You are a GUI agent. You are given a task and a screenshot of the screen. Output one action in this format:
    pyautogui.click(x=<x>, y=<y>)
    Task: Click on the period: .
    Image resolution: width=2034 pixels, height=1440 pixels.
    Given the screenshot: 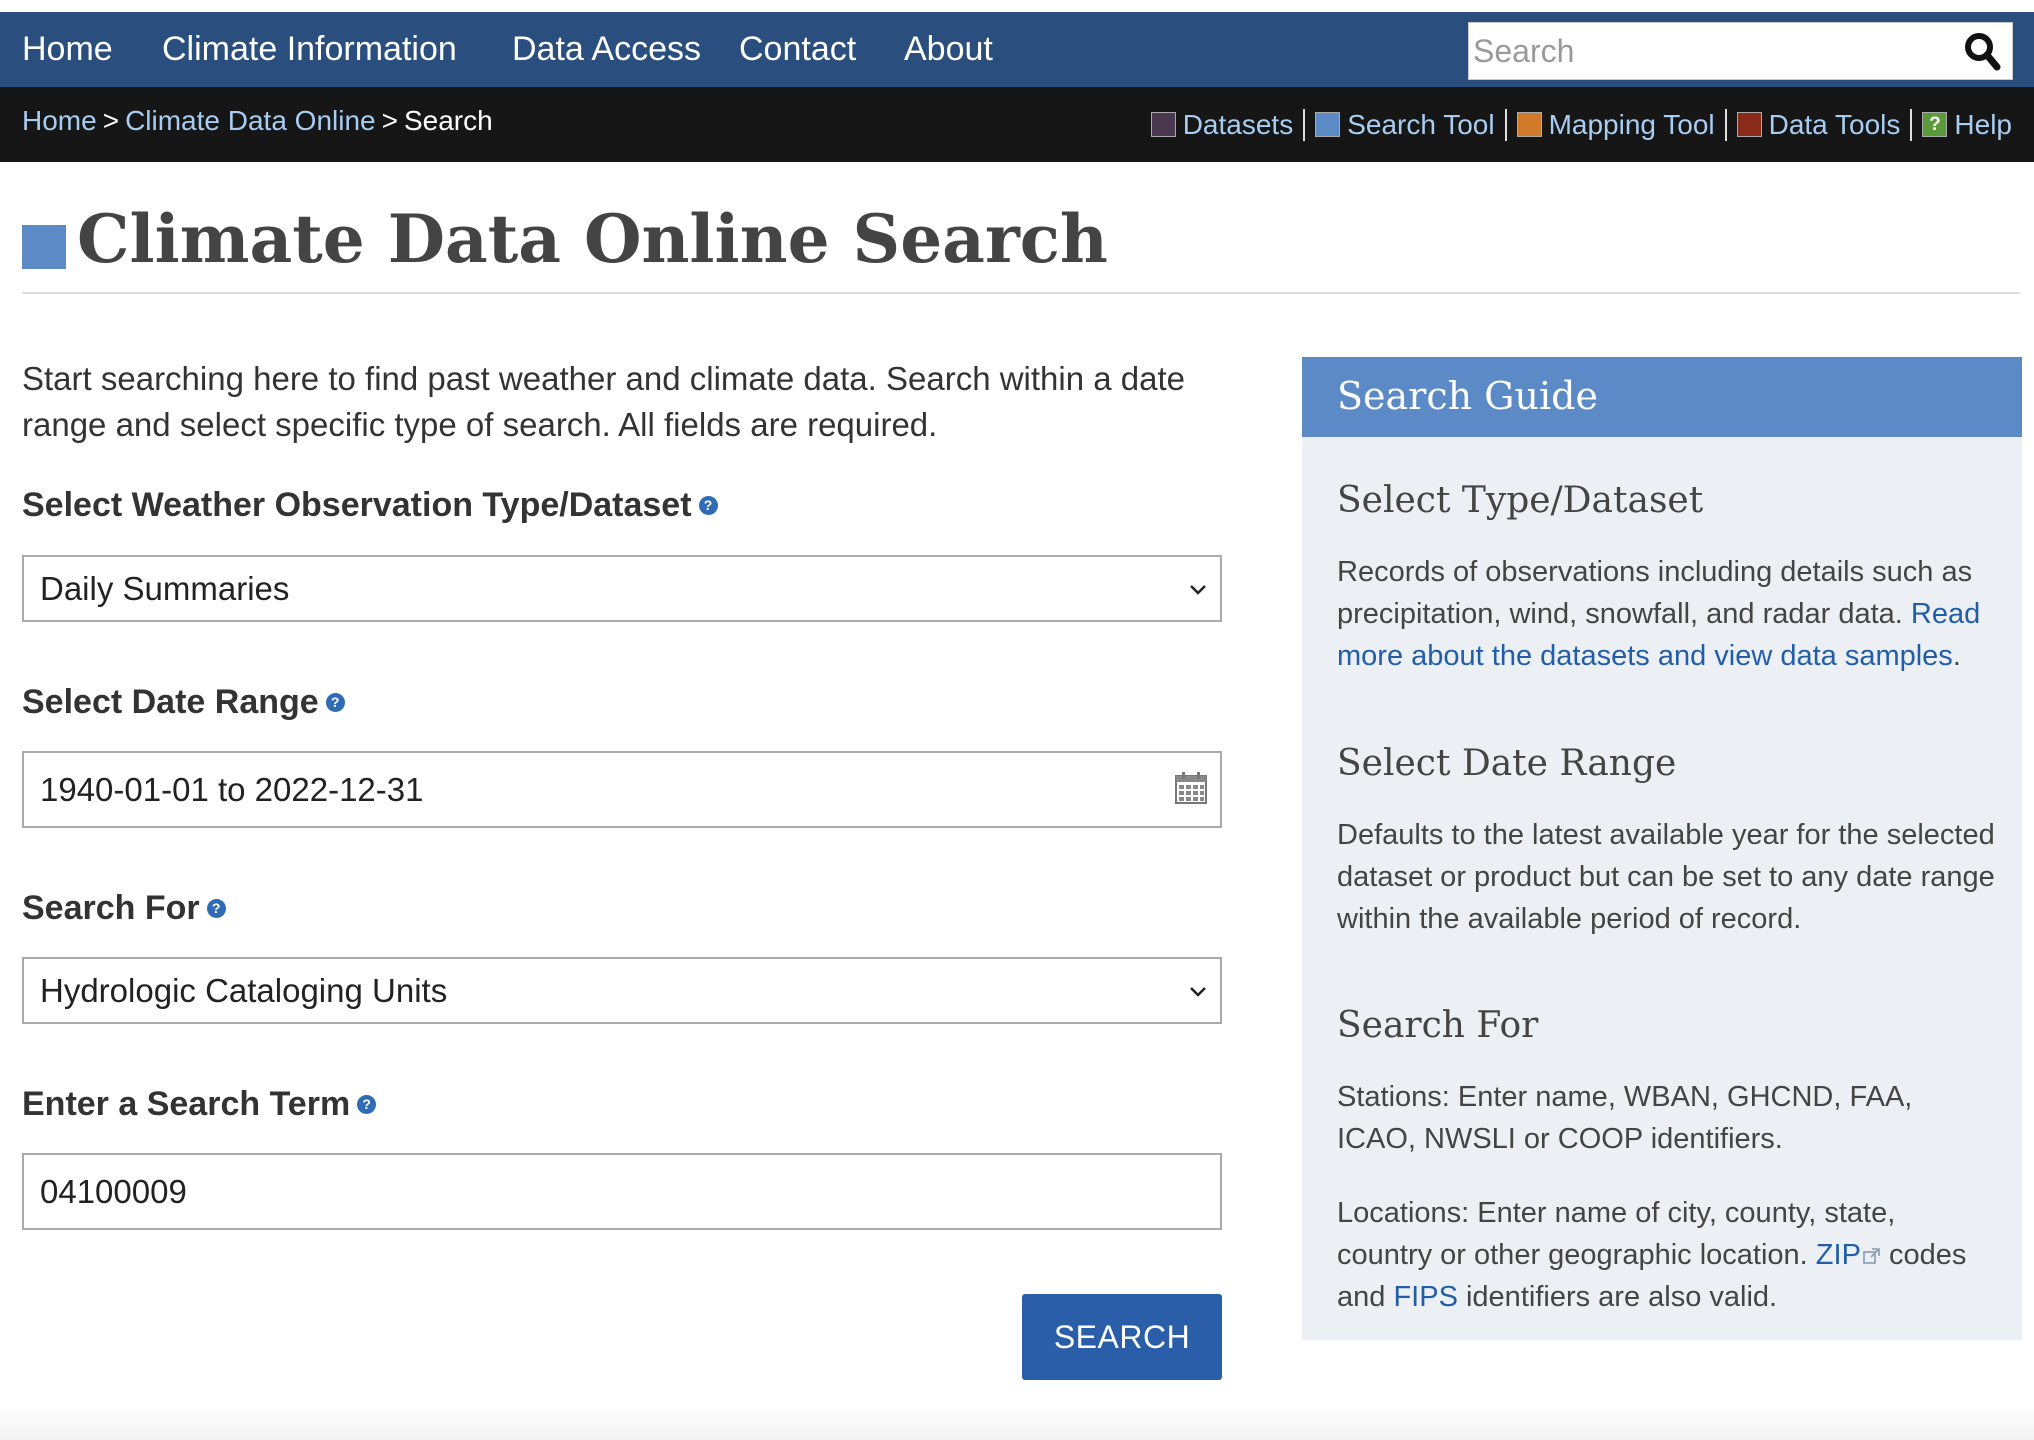 What is the action you would take?
    pyautogui.click(x=1956, y=656)
    